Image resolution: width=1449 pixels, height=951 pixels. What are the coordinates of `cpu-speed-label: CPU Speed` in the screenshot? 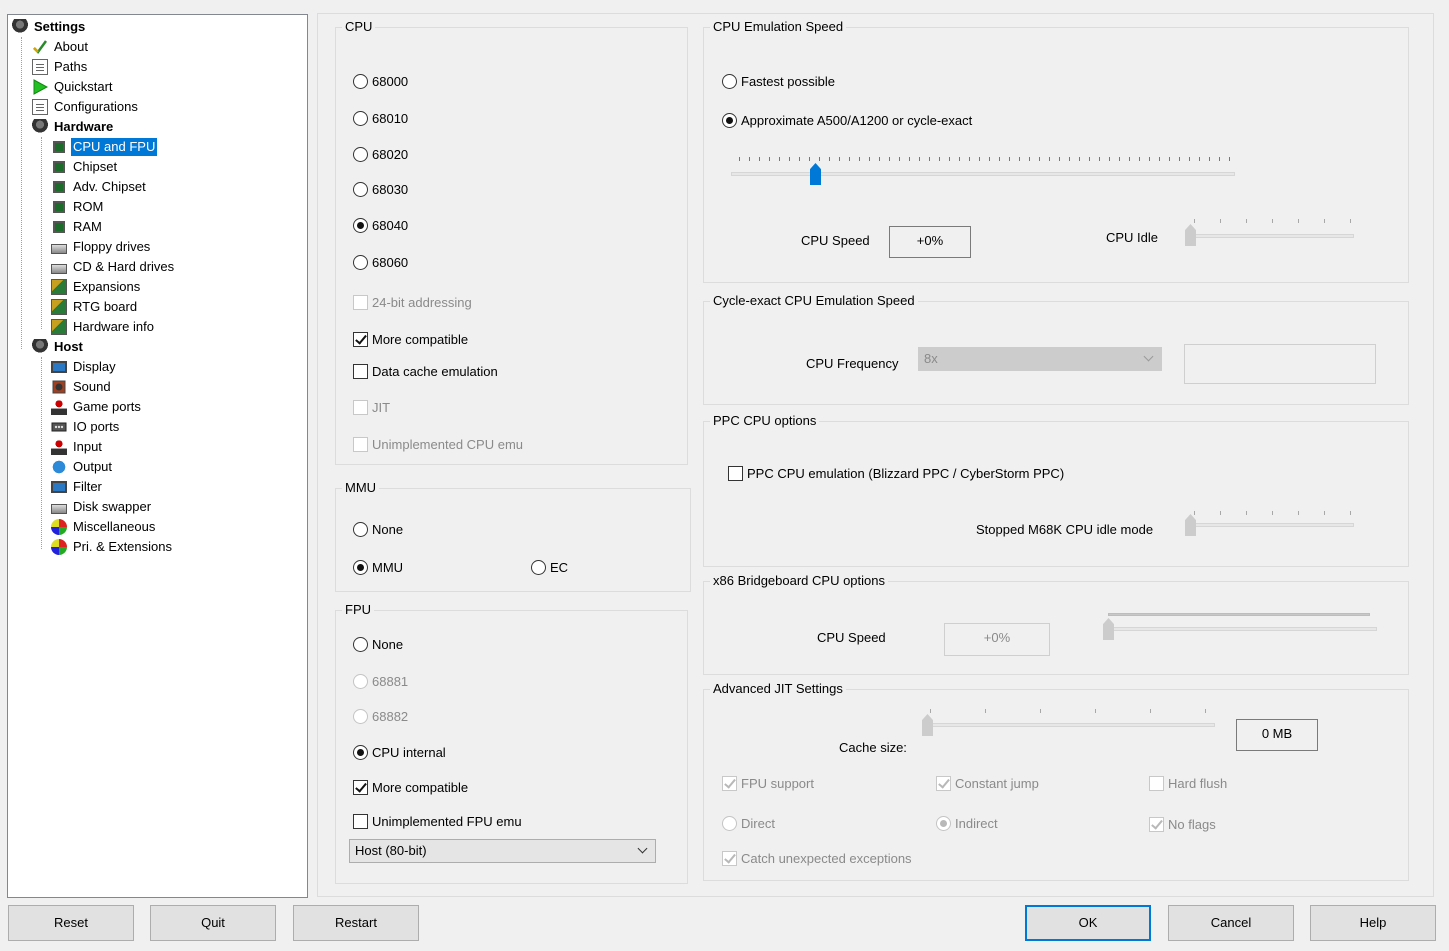 It's located at (835, 240).